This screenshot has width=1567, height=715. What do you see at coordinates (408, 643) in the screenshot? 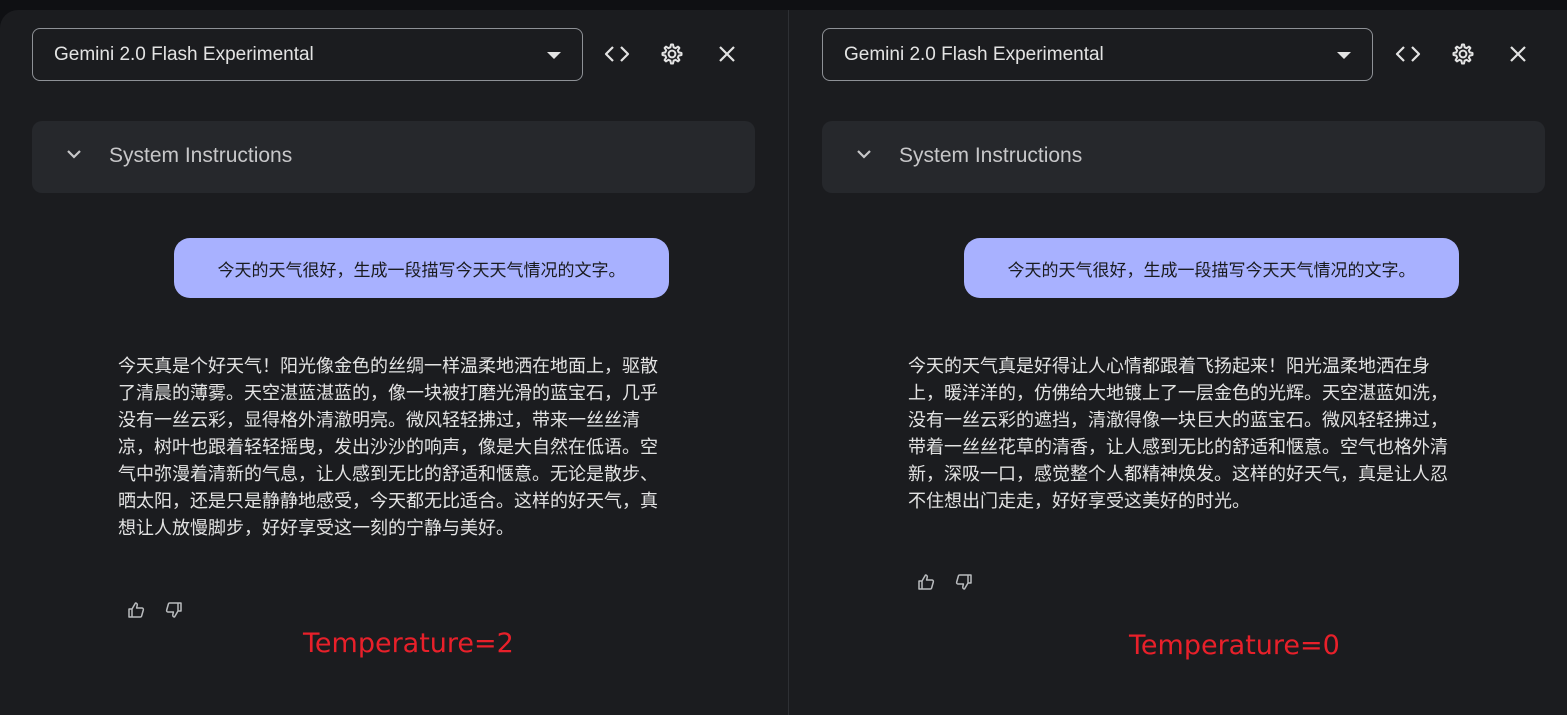
I see `temperature-annotation: Temperature=2` at bounding box center [408, 643].